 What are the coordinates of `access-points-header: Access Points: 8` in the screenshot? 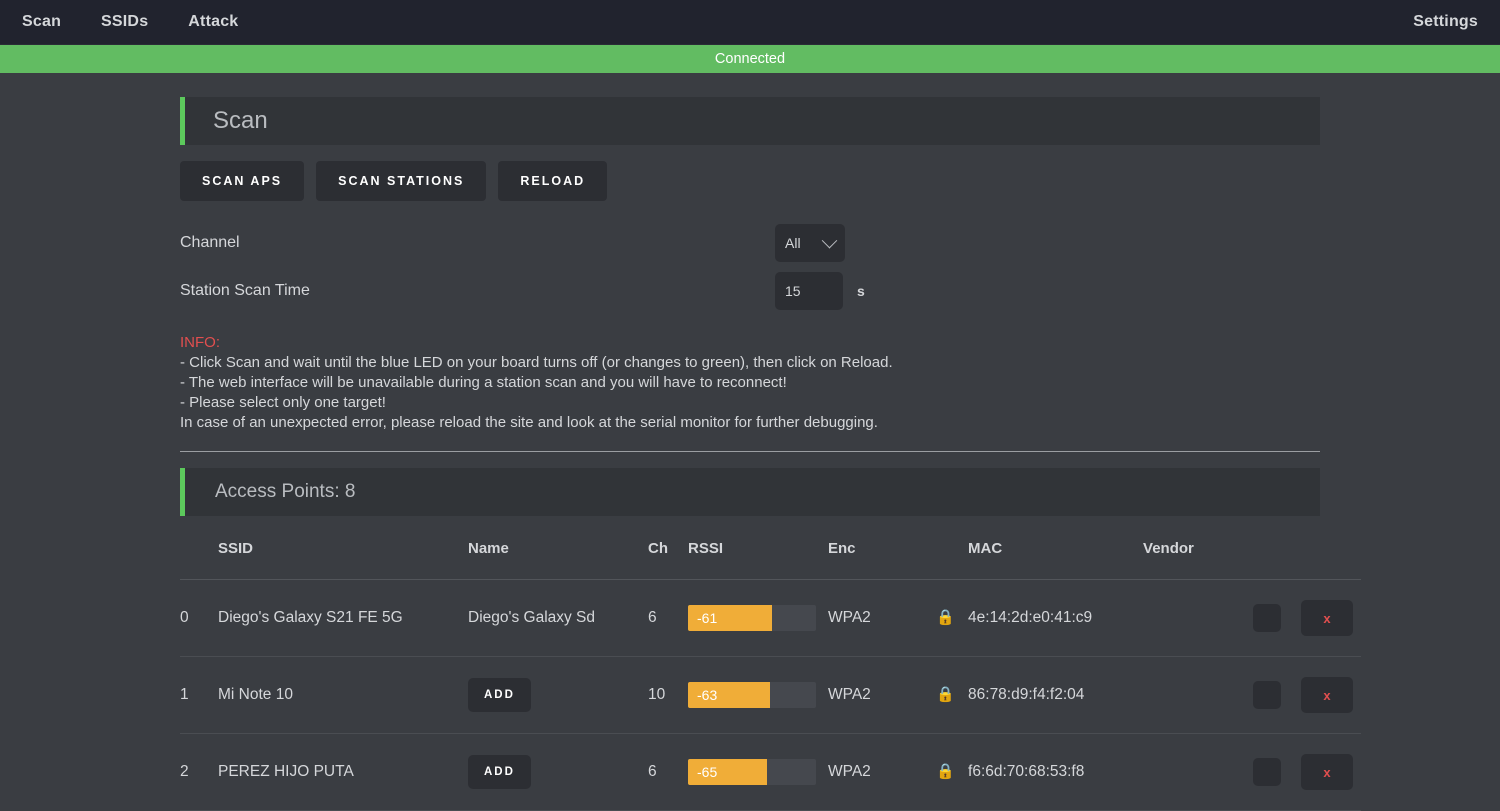 It's located at (750, 492).